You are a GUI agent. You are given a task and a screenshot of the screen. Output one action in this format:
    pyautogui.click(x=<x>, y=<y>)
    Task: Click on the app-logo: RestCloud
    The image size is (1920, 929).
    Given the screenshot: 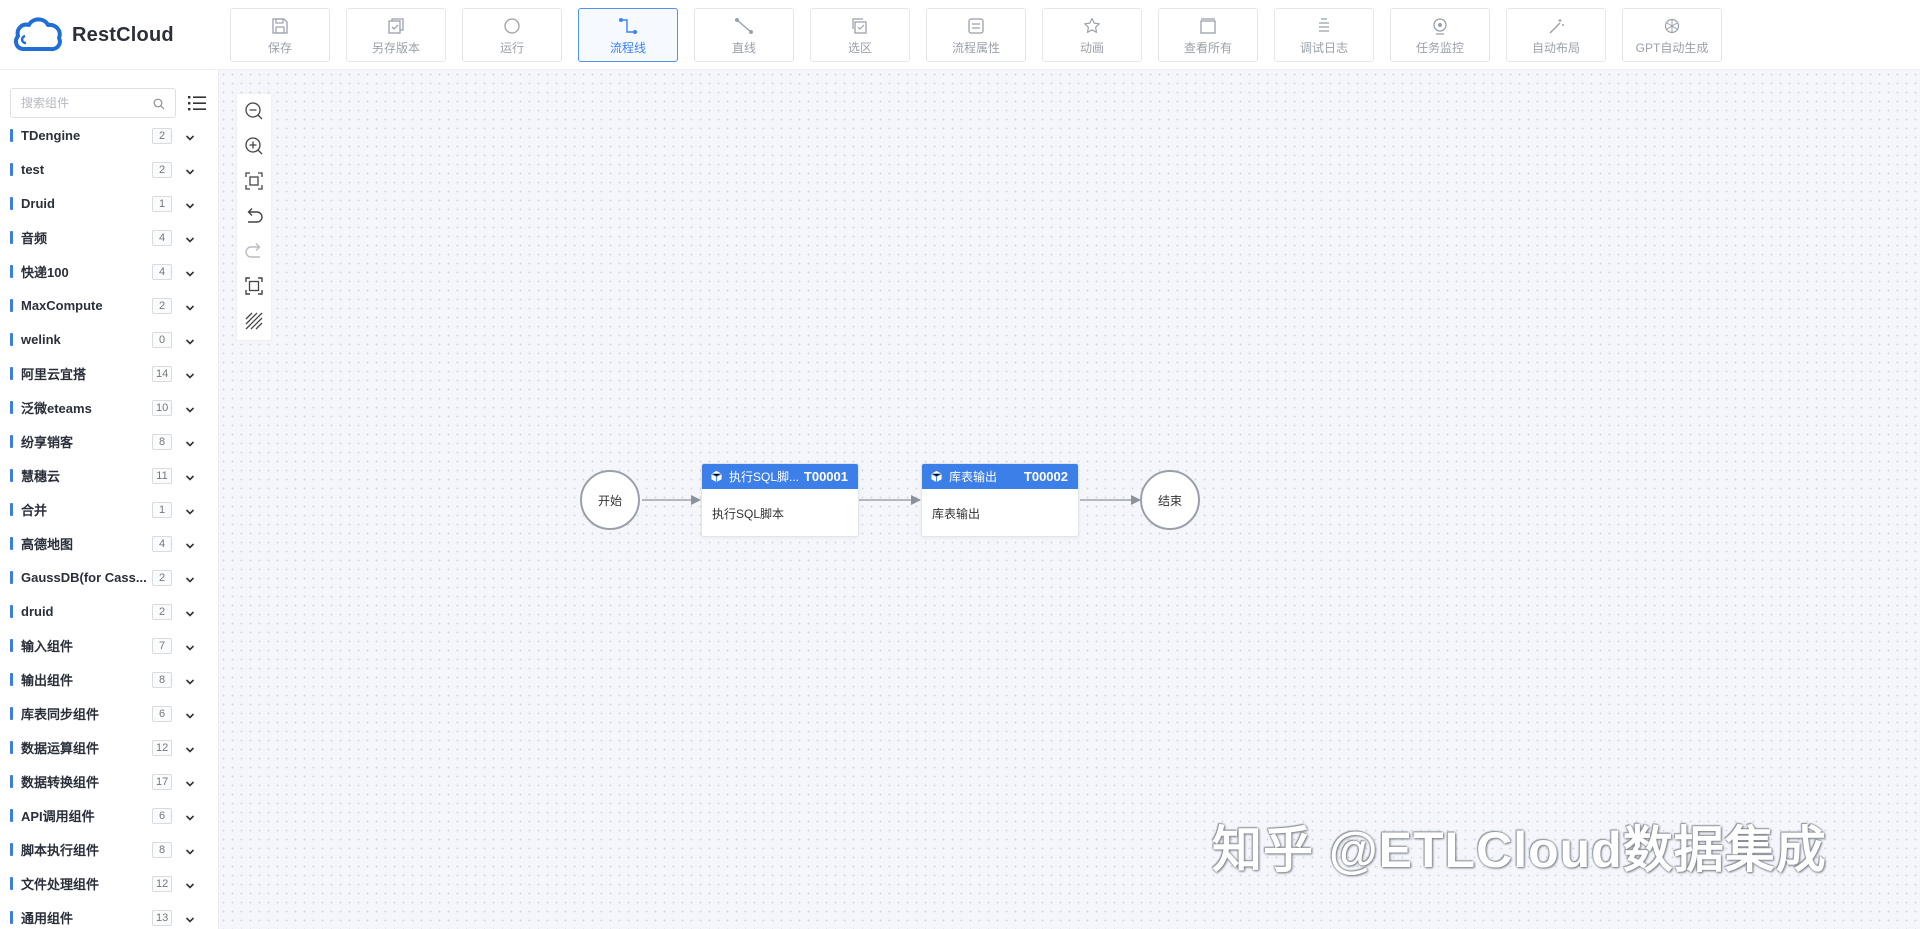 What is the action you would take?
    pyautogui.click(x=112, y=35)
    